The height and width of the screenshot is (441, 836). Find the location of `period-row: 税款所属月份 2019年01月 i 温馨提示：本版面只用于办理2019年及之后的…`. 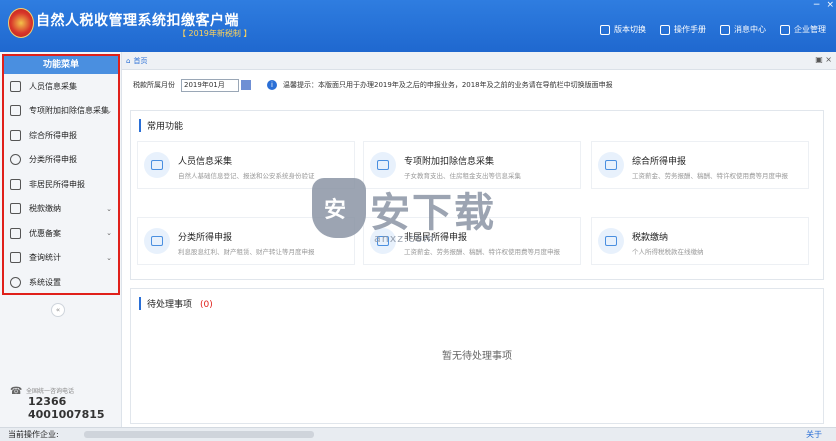

period-row: 税款所属月份 2019年01月 i 温馨提示：本版面只用于办理2019年及之后的… is located at coordinates (478, 85).